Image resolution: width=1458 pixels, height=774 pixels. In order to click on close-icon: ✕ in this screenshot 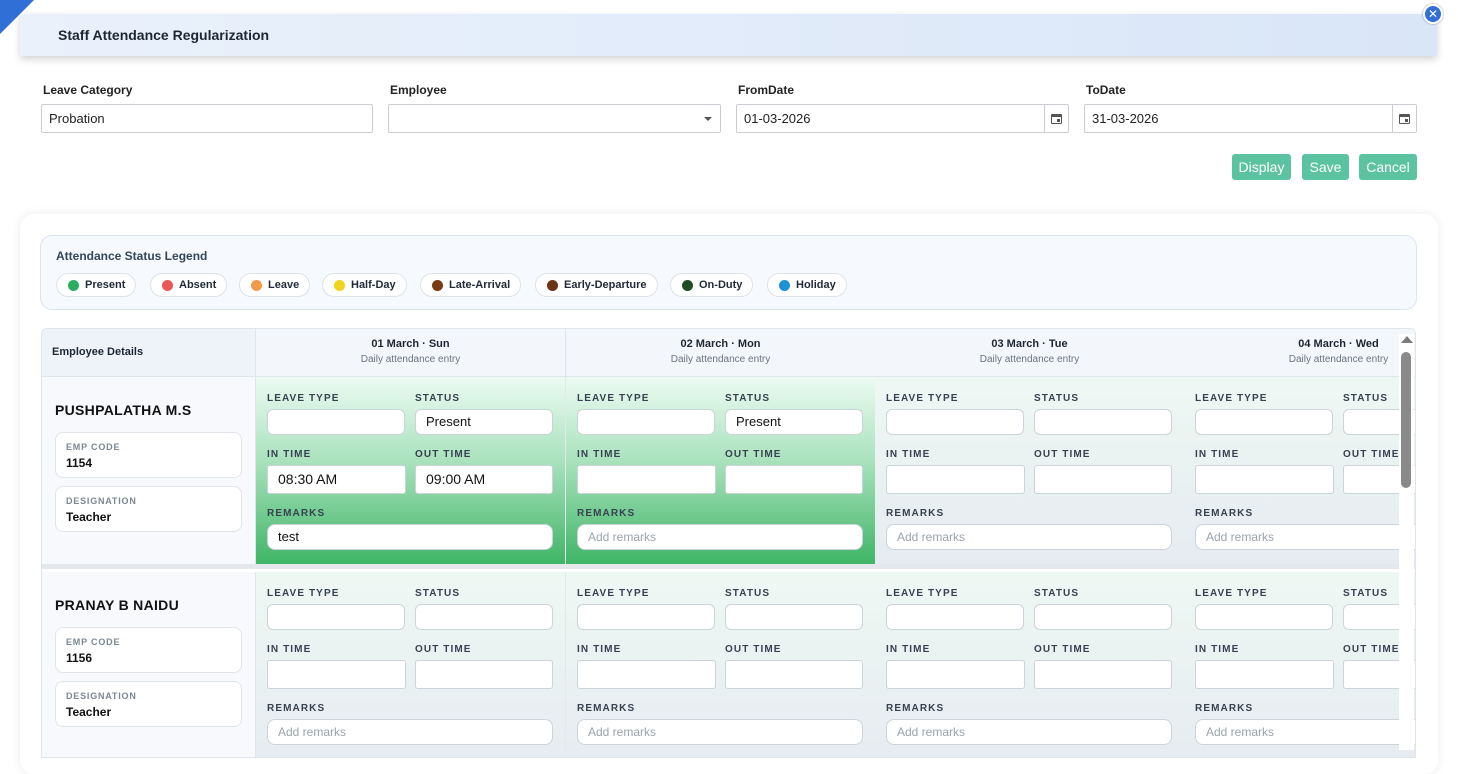, I will do `click(1433, 14)`.